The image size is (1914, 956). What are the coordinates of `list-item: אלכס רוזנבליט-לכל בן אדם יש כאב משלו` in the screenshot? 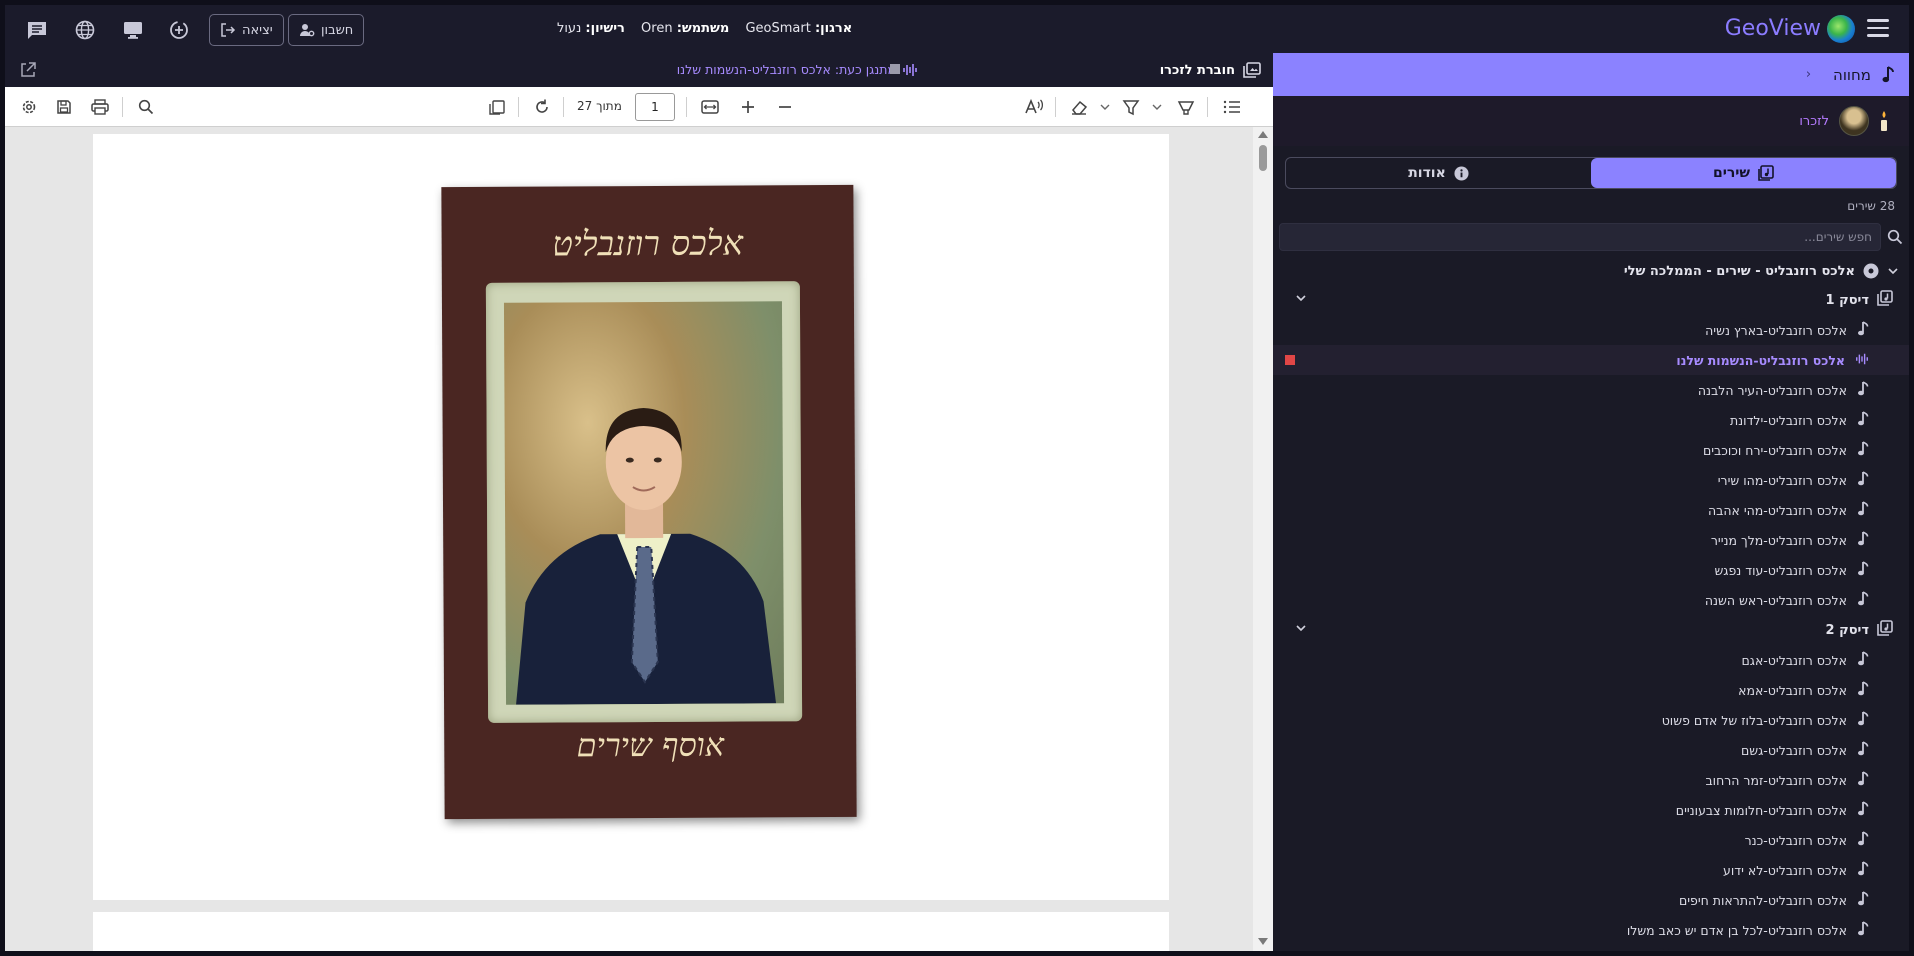 It's located at (1591, 930).